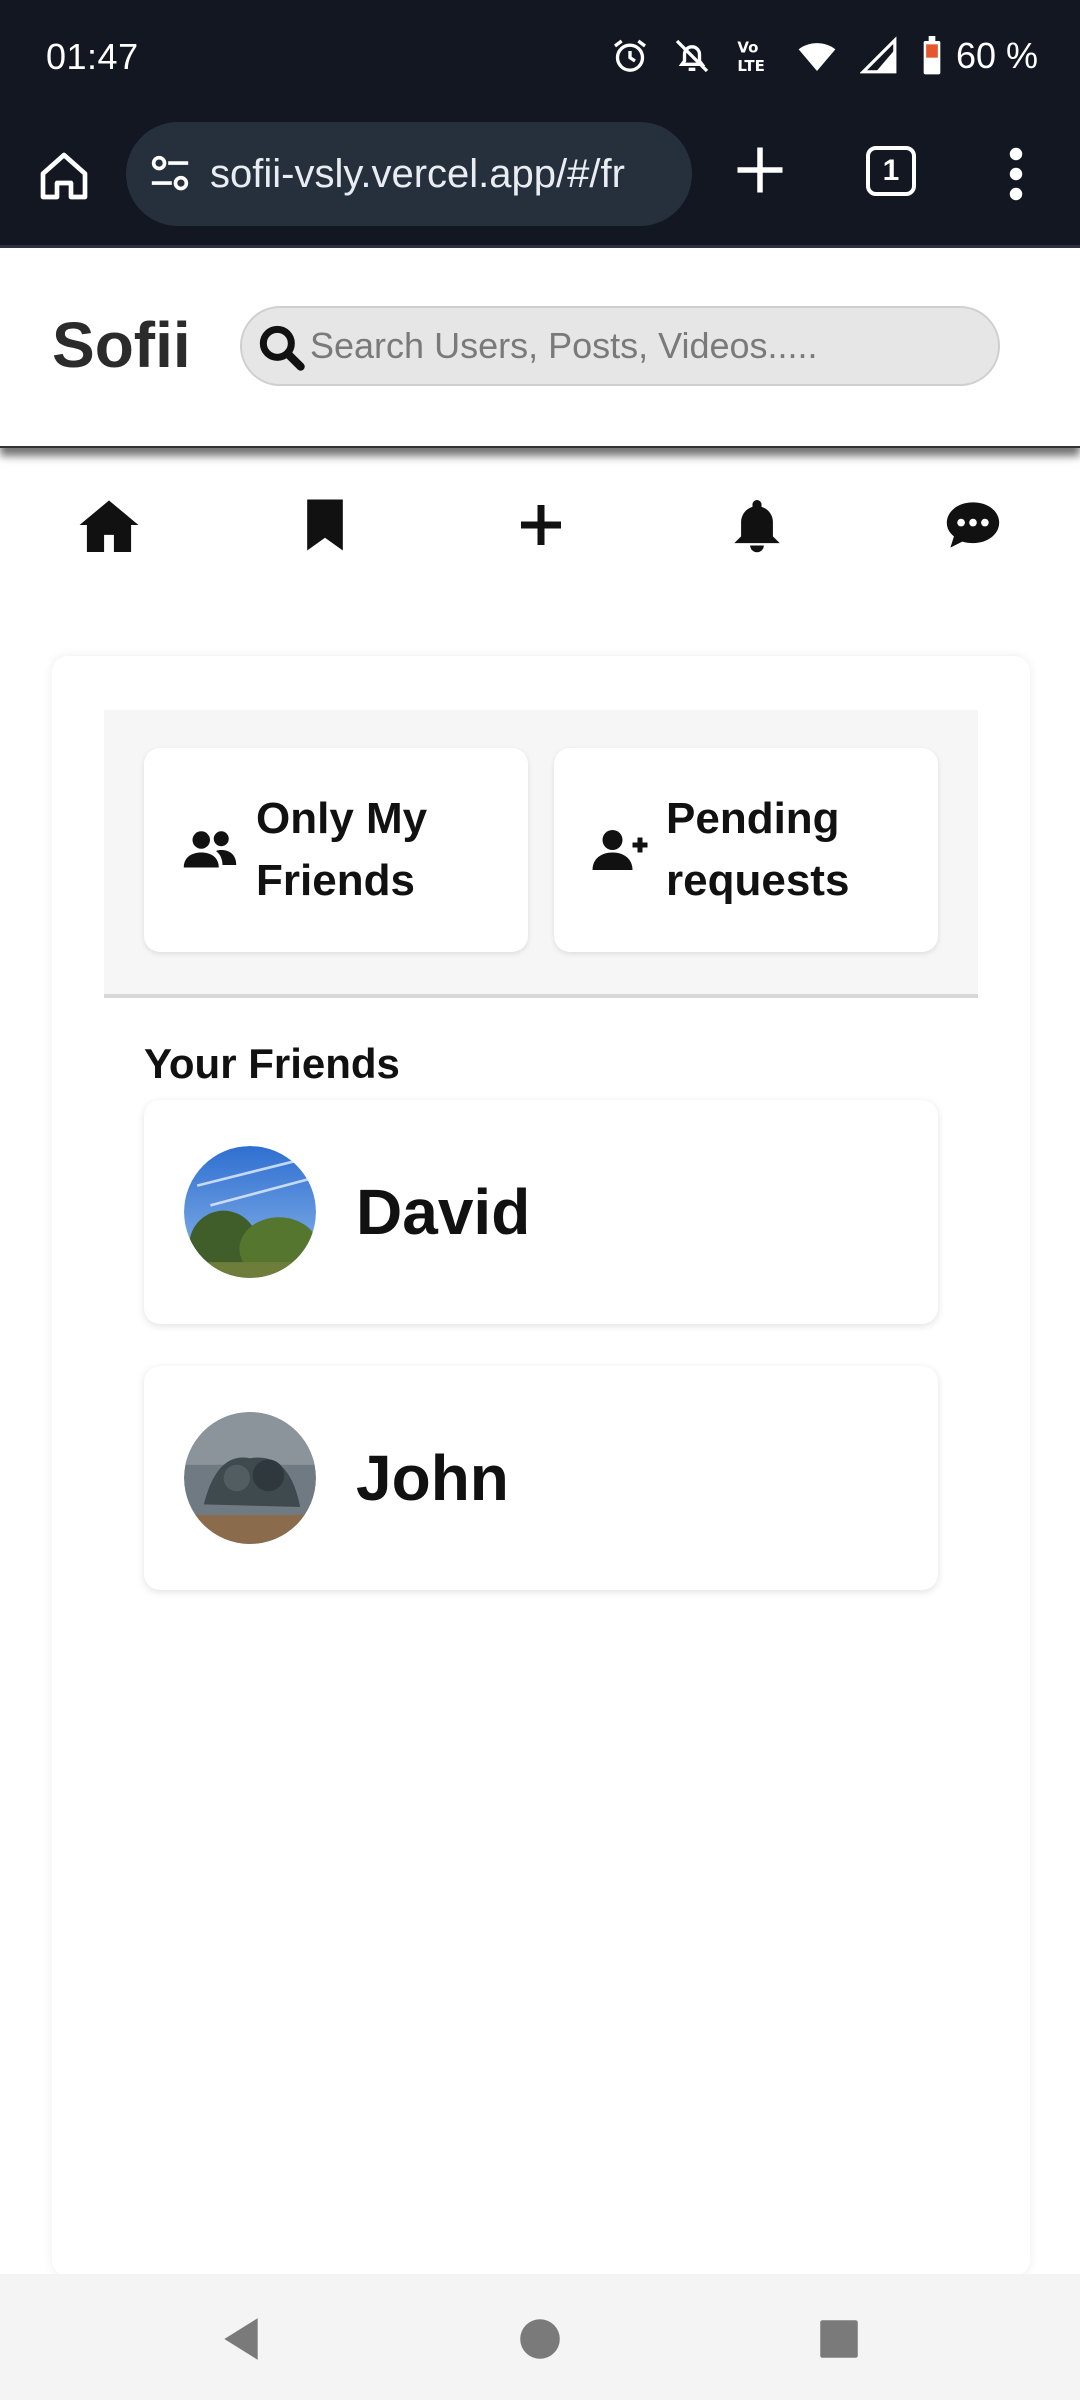  I want to click on status-icons: Vo LTE 60 %, so click(824, 56).